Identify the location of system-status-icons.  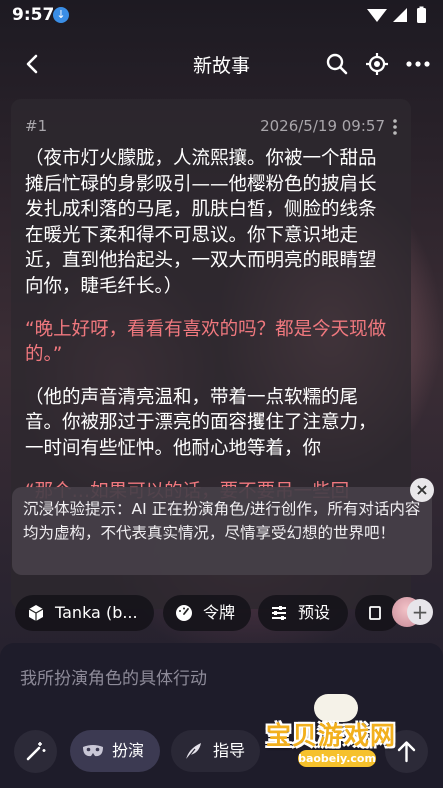
(396, 14).